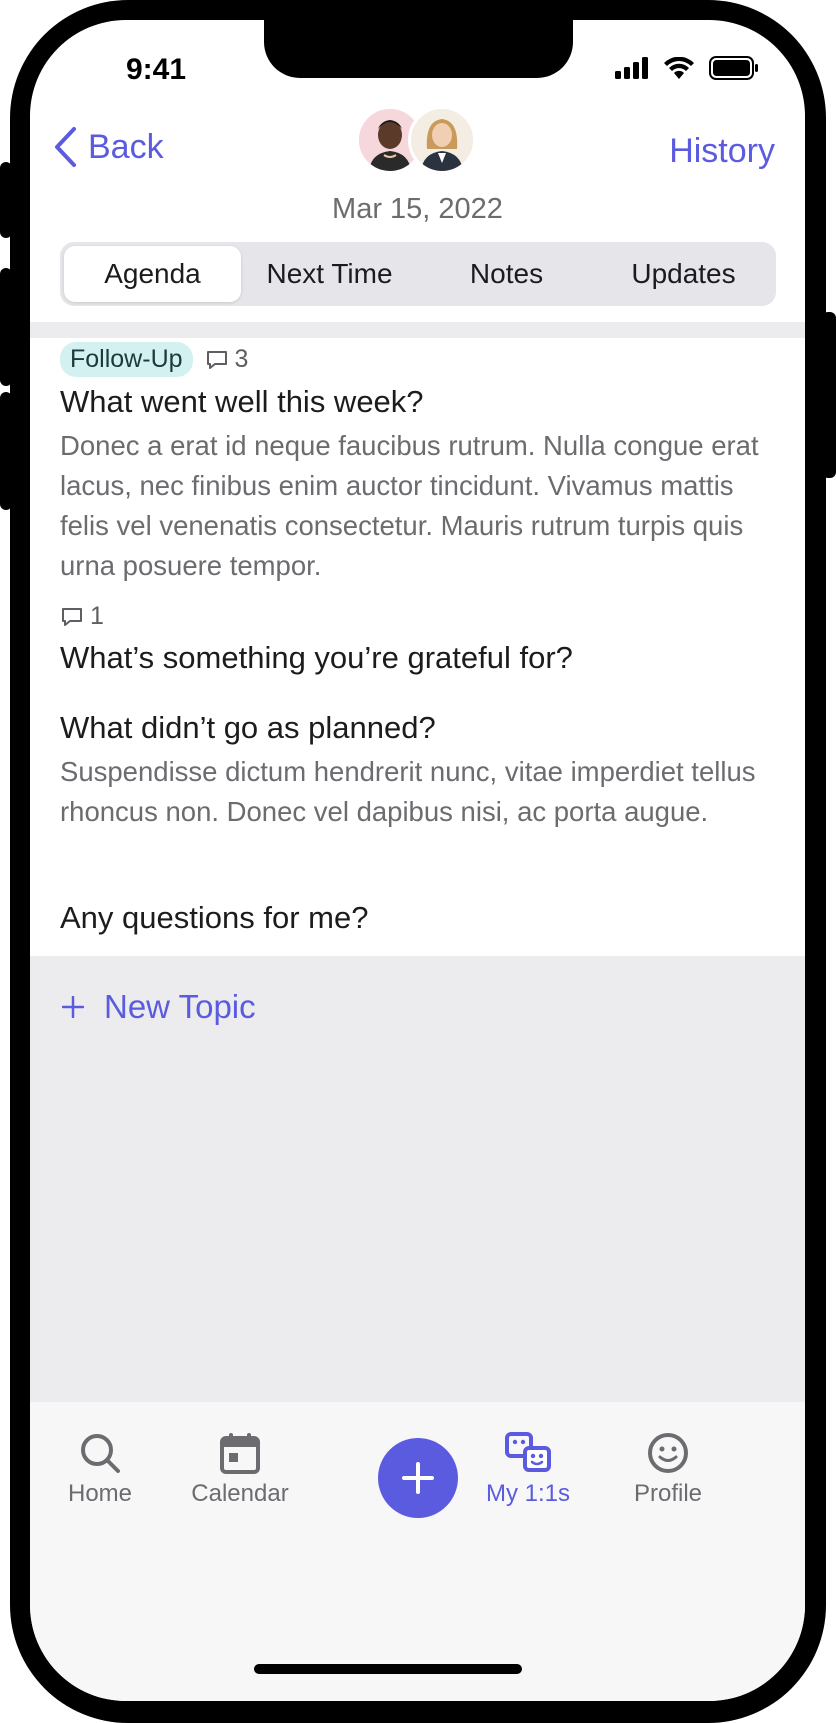  Describe the element at coordinates (668, 1453) in the screenshot. I see `smiley-icon` at that location.